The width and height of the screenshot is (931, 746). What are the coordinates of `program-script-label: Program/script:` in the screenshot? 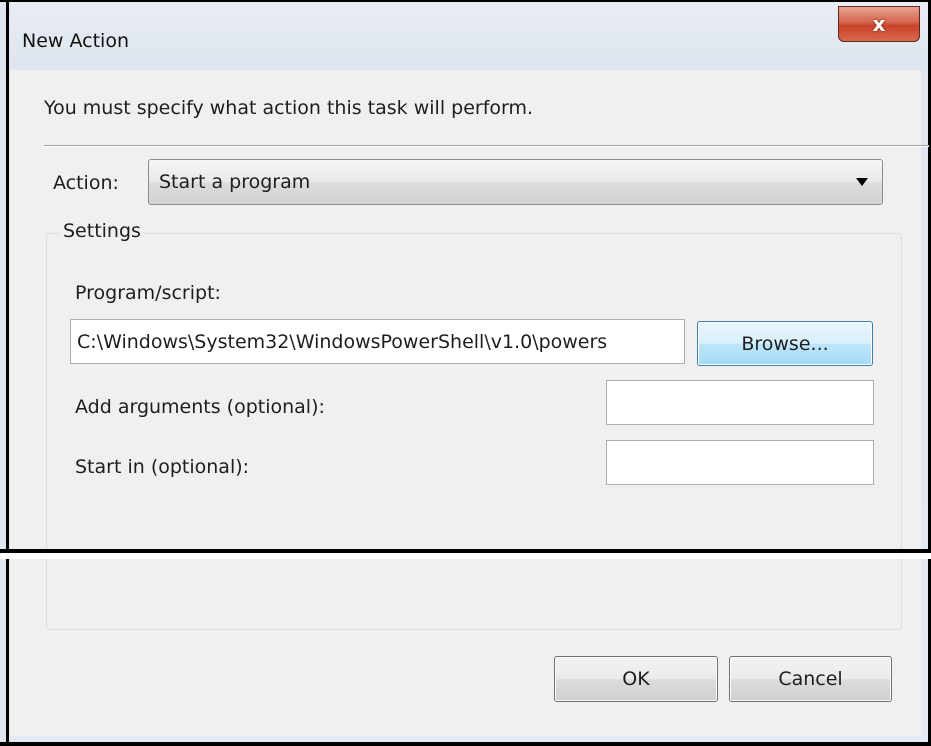 It's located at (148, 293).